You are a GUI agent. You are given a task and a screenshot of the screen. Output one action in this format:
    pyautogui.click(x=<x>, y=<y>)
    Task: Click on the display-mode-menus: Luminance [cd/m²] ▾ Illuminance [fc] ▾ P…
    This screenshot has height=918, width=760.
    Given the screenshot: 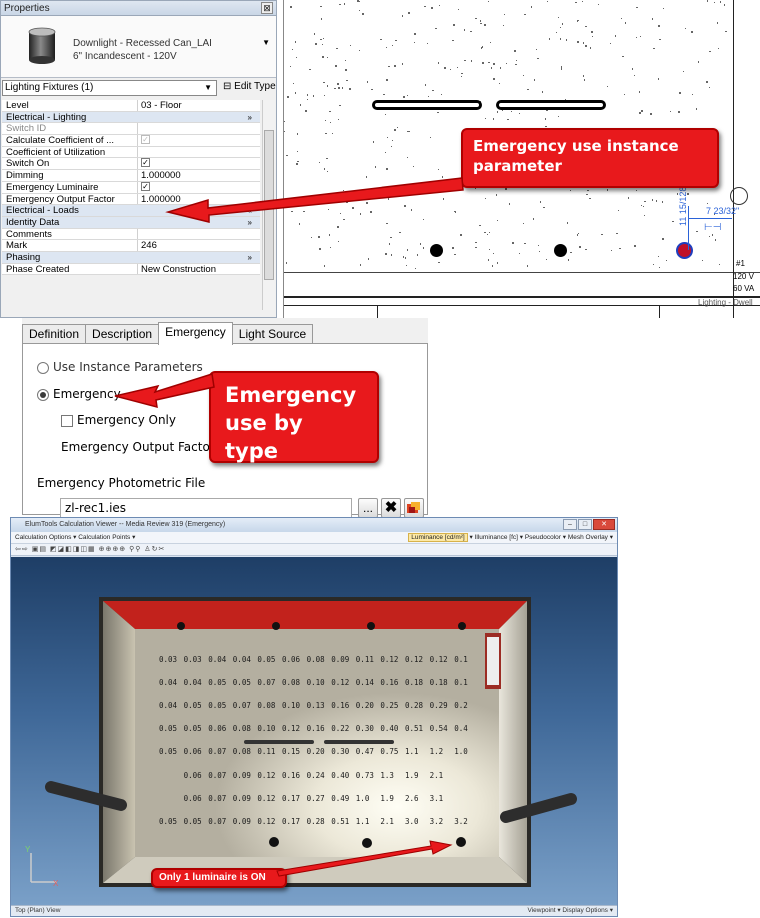 What is the action you would take?
    pyautogui.click(x=510, y=538)
    